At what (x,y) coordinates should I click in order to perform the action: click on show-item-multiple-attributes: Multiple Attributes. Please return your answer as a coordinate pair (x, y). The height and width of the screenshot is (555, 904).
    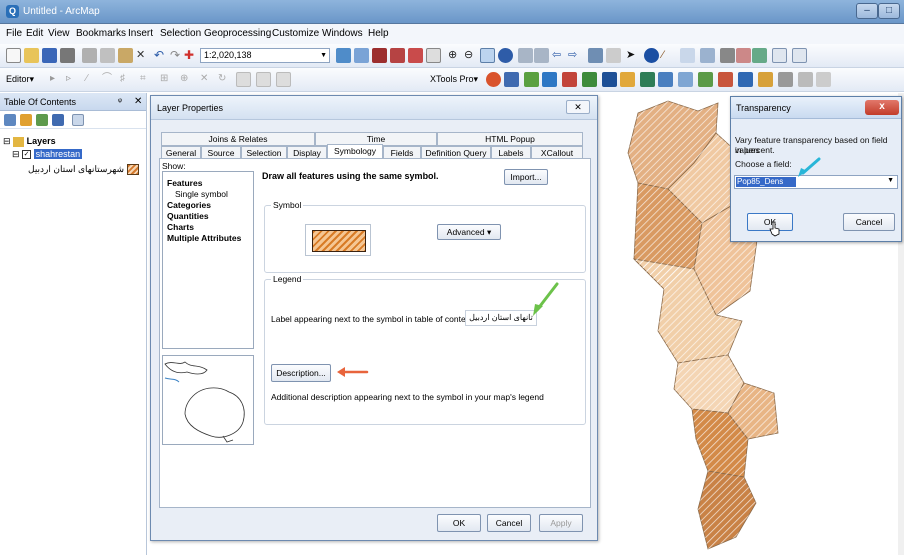
    Looking at the image, I should click on (204, 238).